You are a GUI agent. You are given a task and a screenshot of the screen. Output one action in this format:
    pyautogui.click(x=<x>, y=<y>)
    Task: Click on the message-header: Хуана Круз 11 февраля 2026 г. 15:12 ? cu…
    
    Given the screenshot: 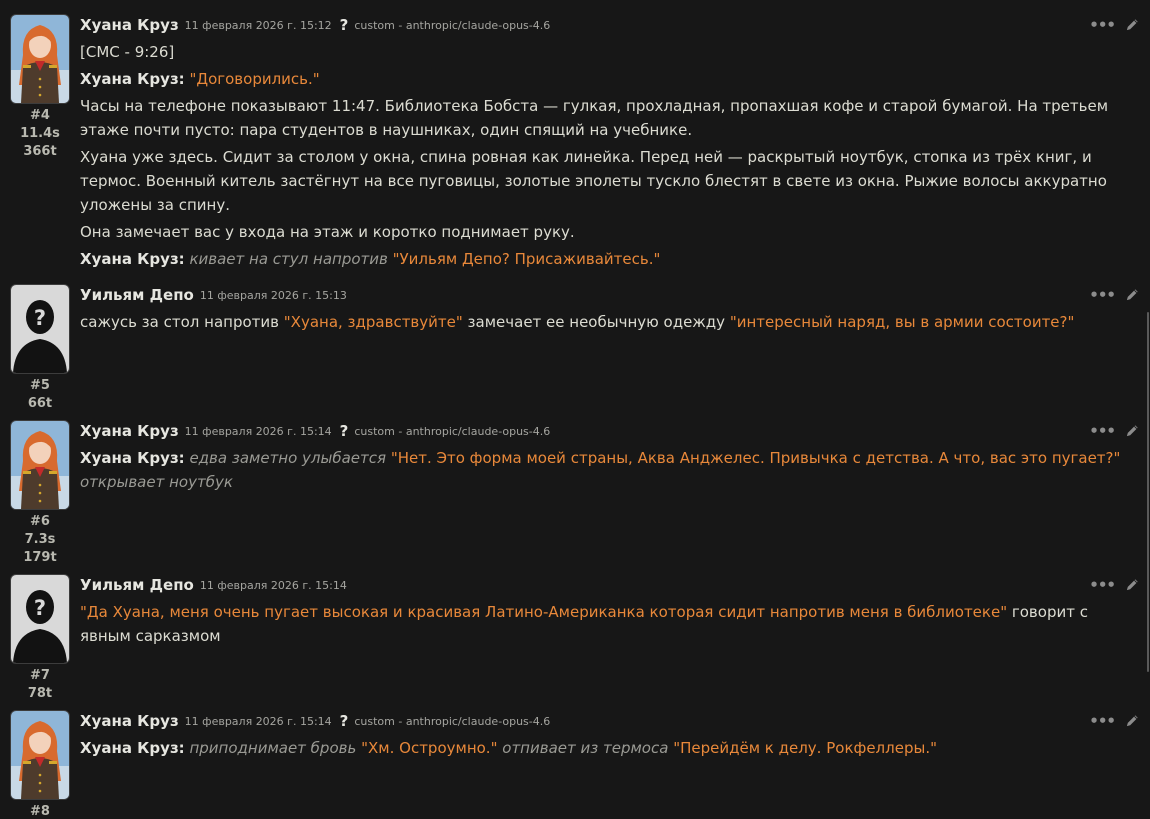 What is the action you would take?
    pyautogui.click(x=610, y=25)
    